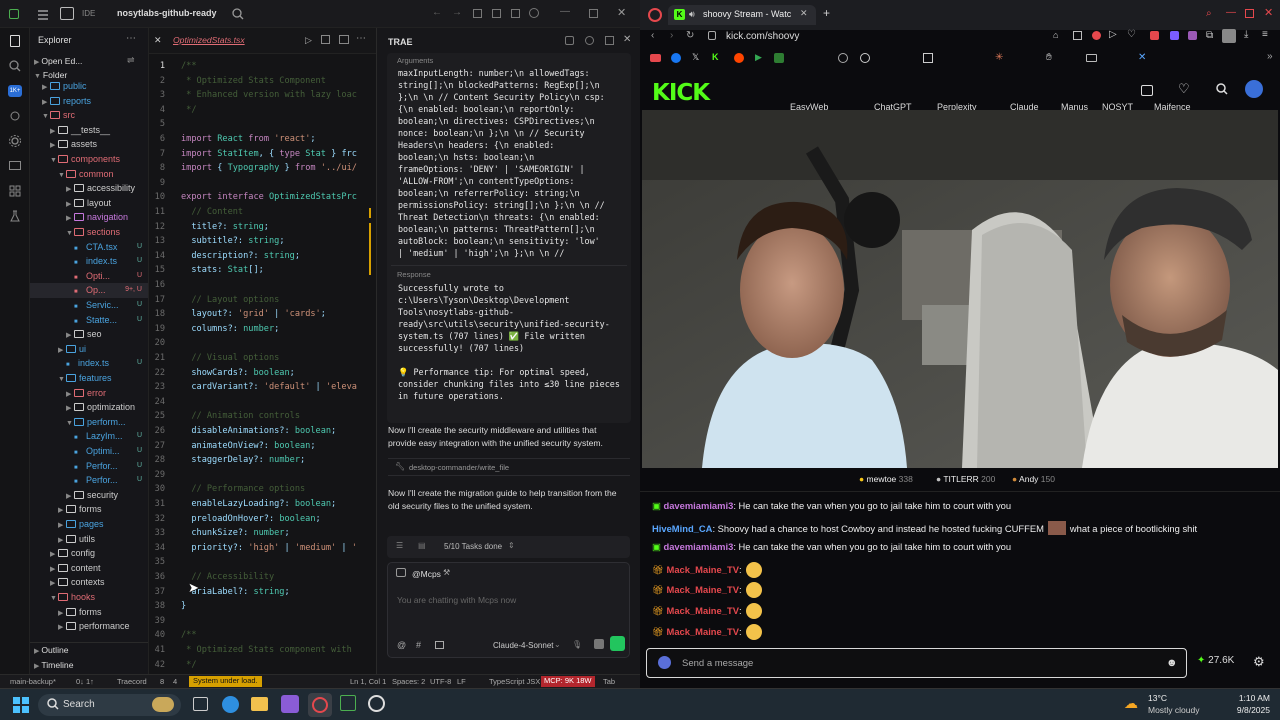 This screenshot has height=720, width=1280. What do you see at coordinates (259, 704) in the screenshot?
I see `file-explorer-icon` at bounding box center [259, 704].